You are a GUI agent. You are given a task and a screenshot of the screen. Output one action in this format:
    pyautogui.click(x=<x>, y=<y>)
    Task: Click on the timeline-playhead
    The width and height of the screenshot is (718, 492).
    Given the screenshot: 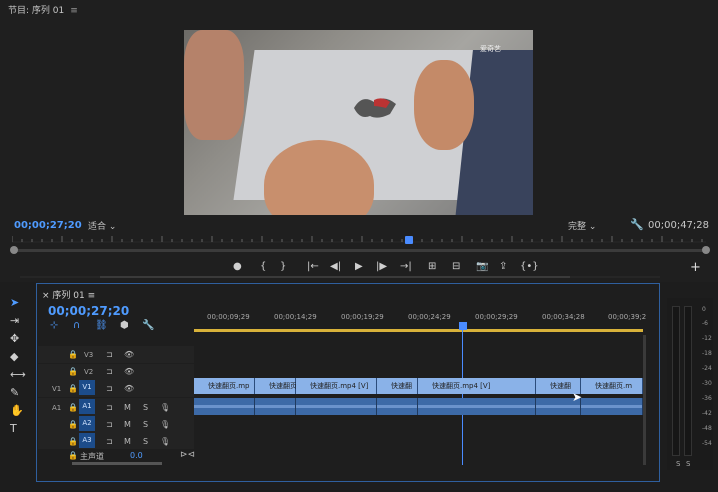 What is the action you would take?
    pyautogui.click(x=463, y=326)
    